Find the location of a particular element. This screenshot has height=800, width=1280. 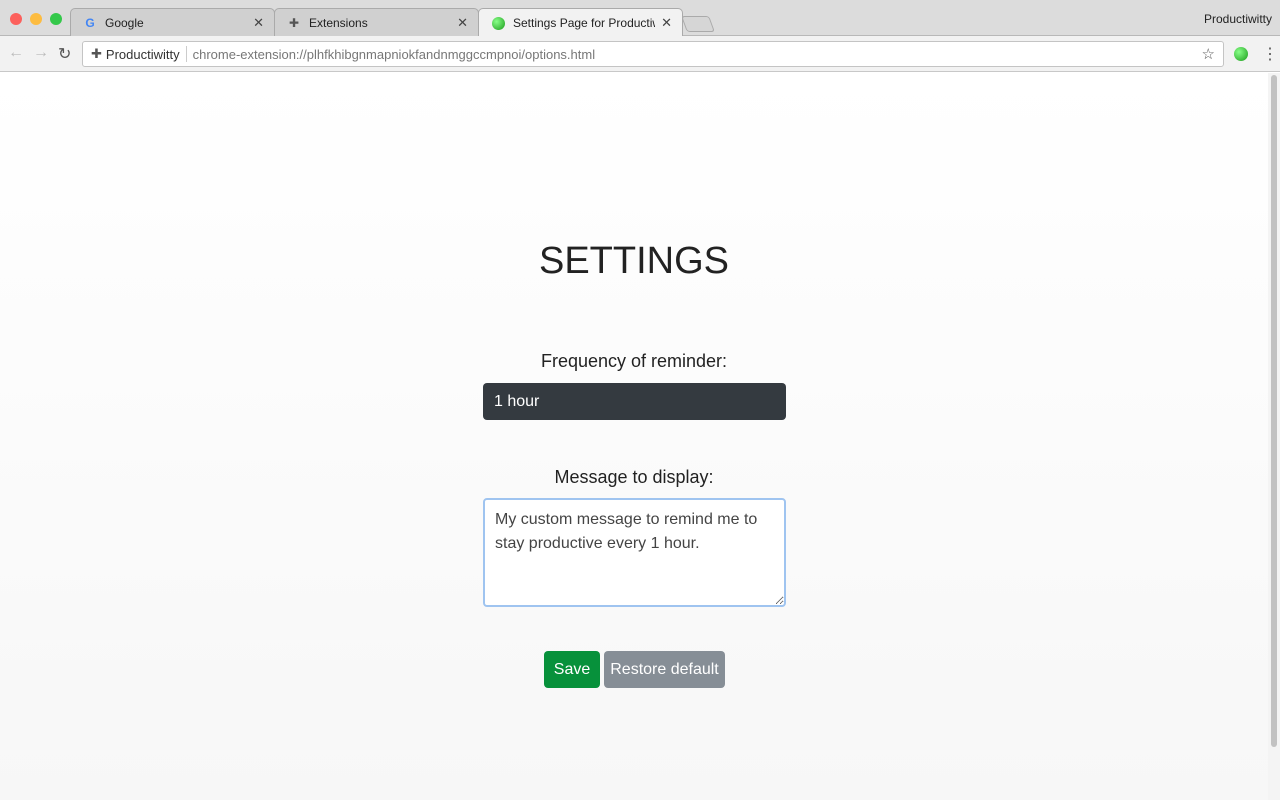

minimize-window-button is located at coordinates (36, 19).